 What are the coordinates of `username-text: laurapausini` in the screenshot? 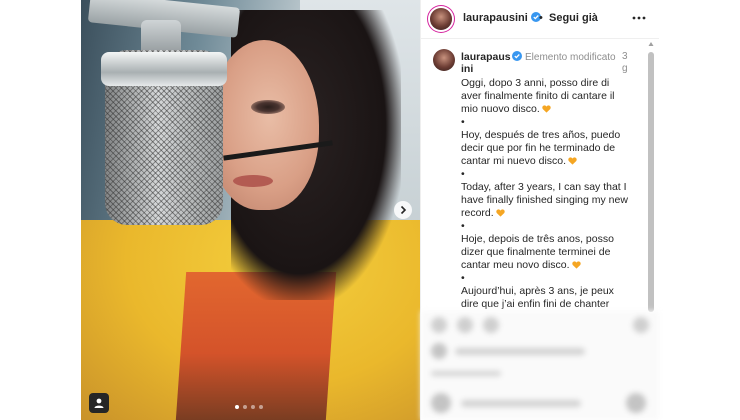 It's located at (495, 18).